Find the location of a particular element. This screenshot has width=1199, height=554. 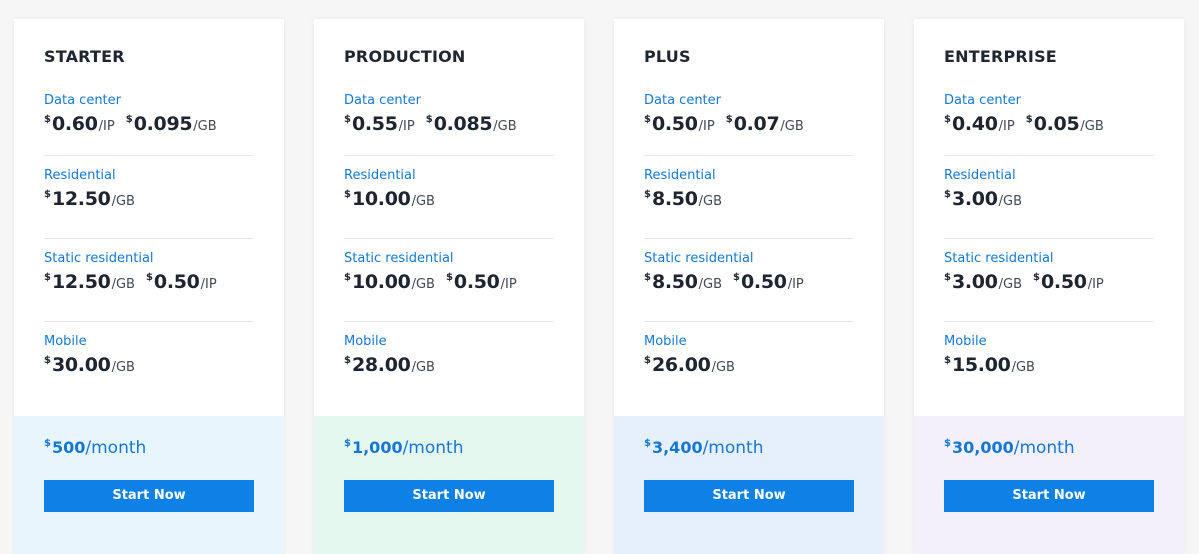

plan-name: PRODUCTION is located at coordinates (405, 56).